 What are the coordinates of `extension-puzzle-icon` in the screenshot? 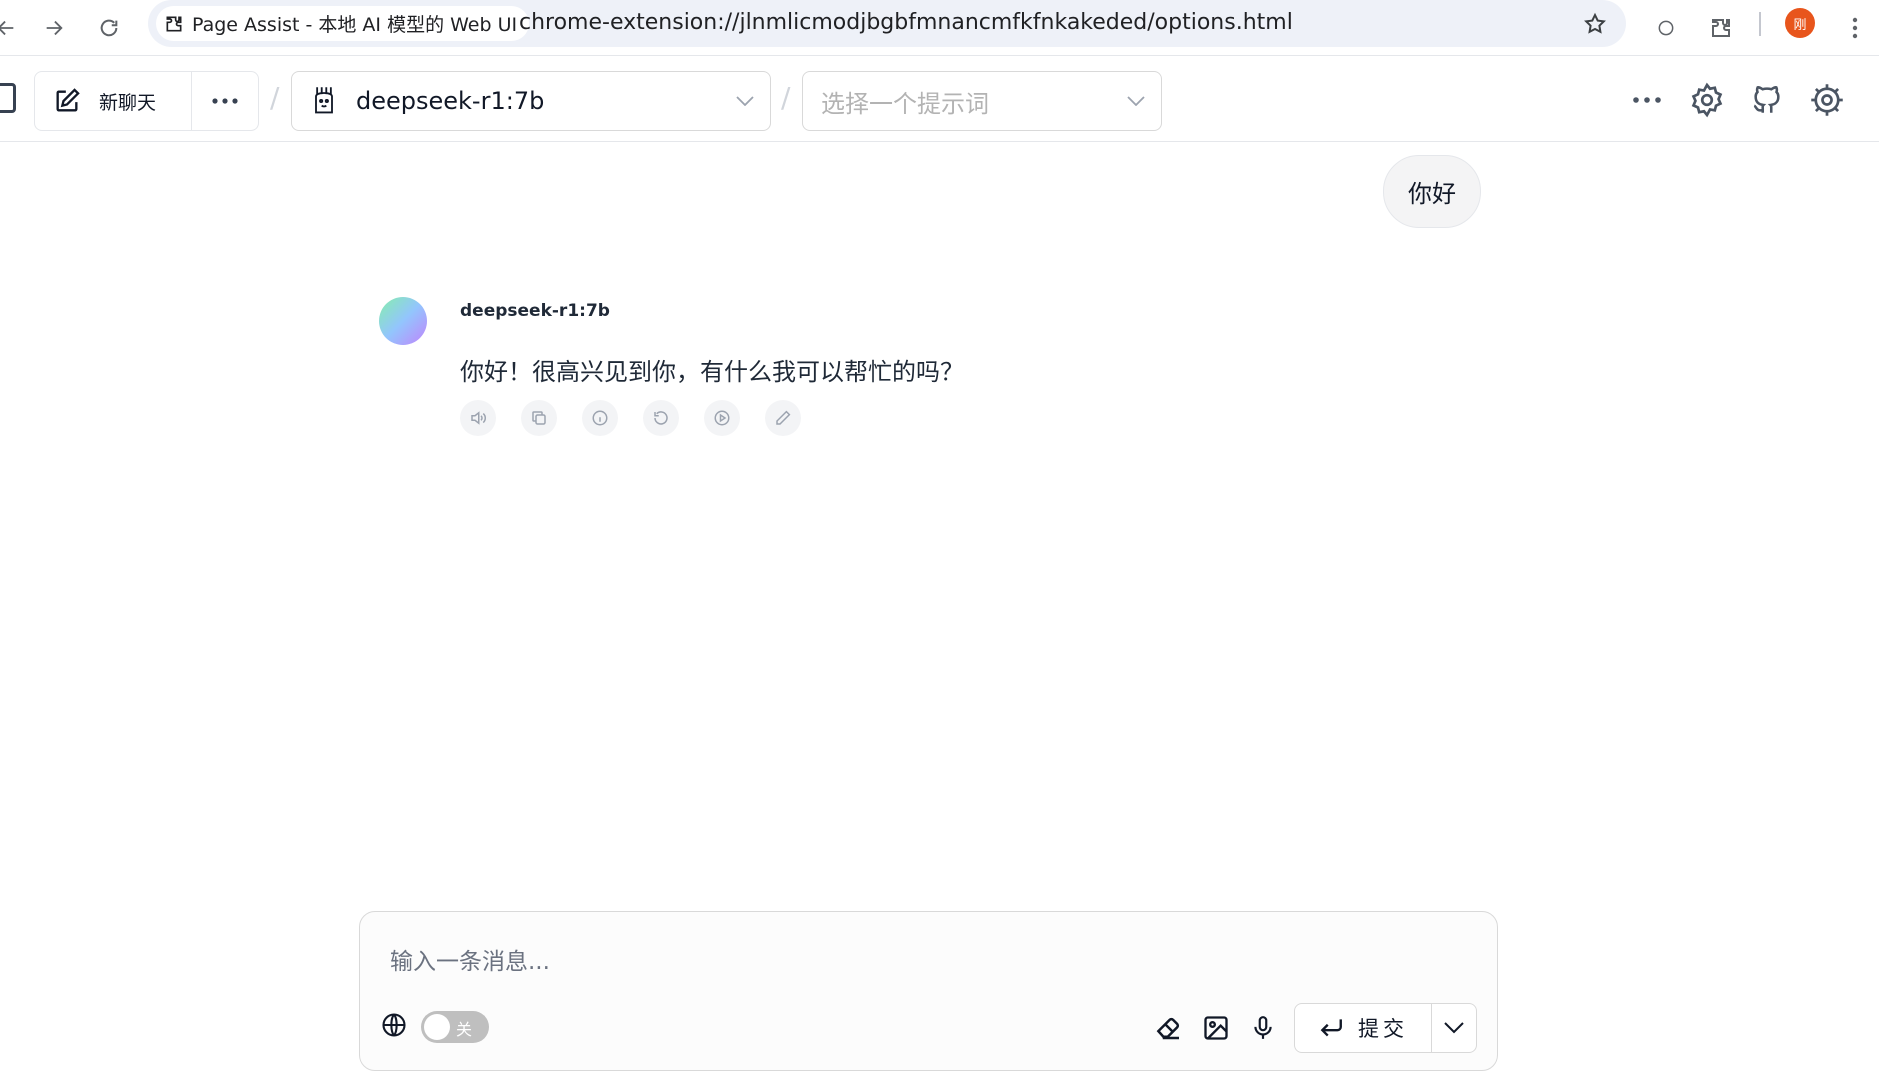 It's located at (174, 23).